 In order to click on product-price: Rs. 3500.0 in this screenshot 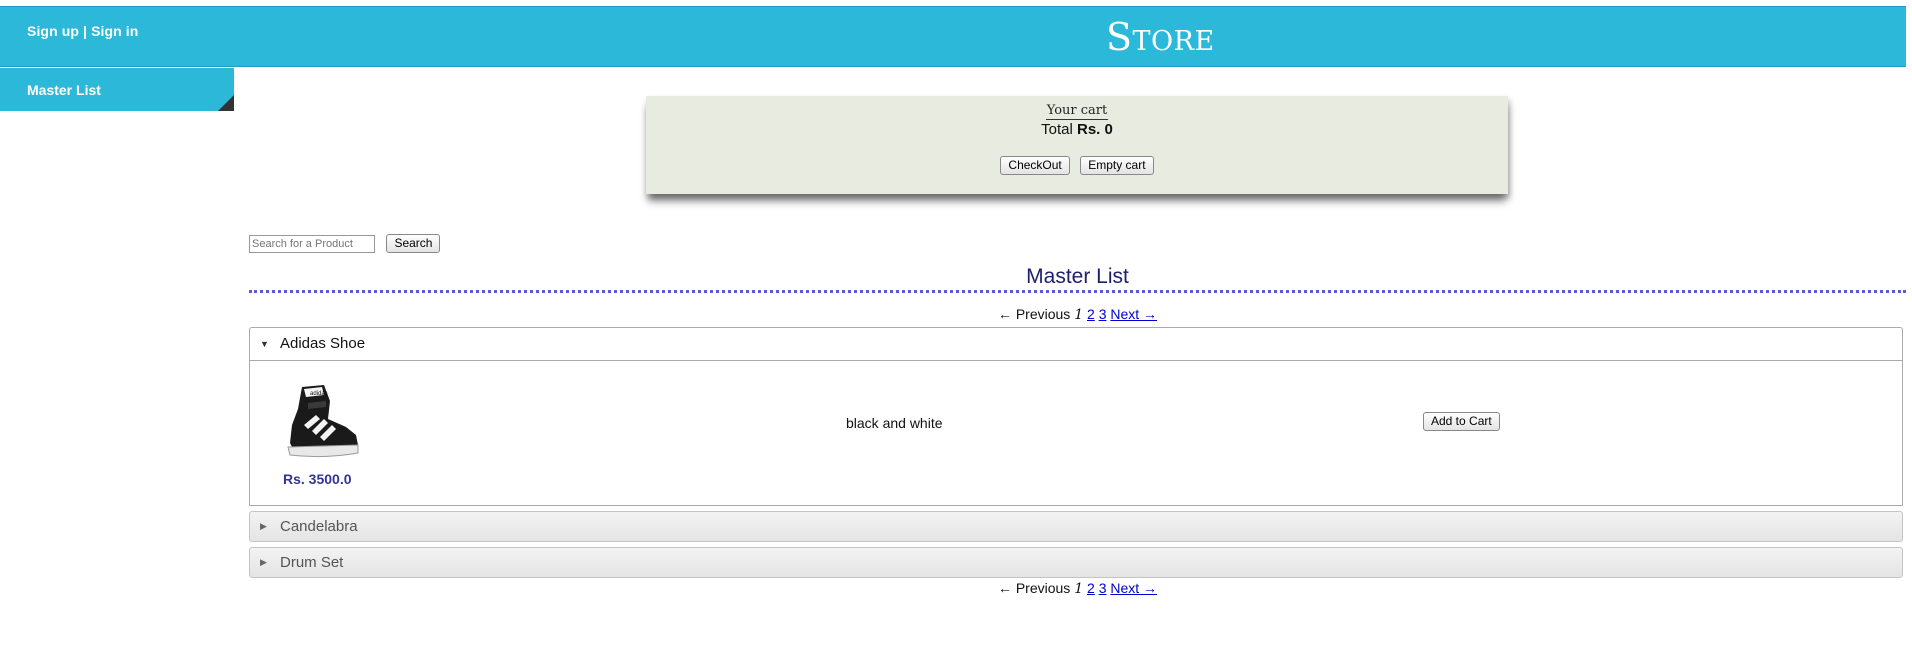, I will do `click(317, 479)`.